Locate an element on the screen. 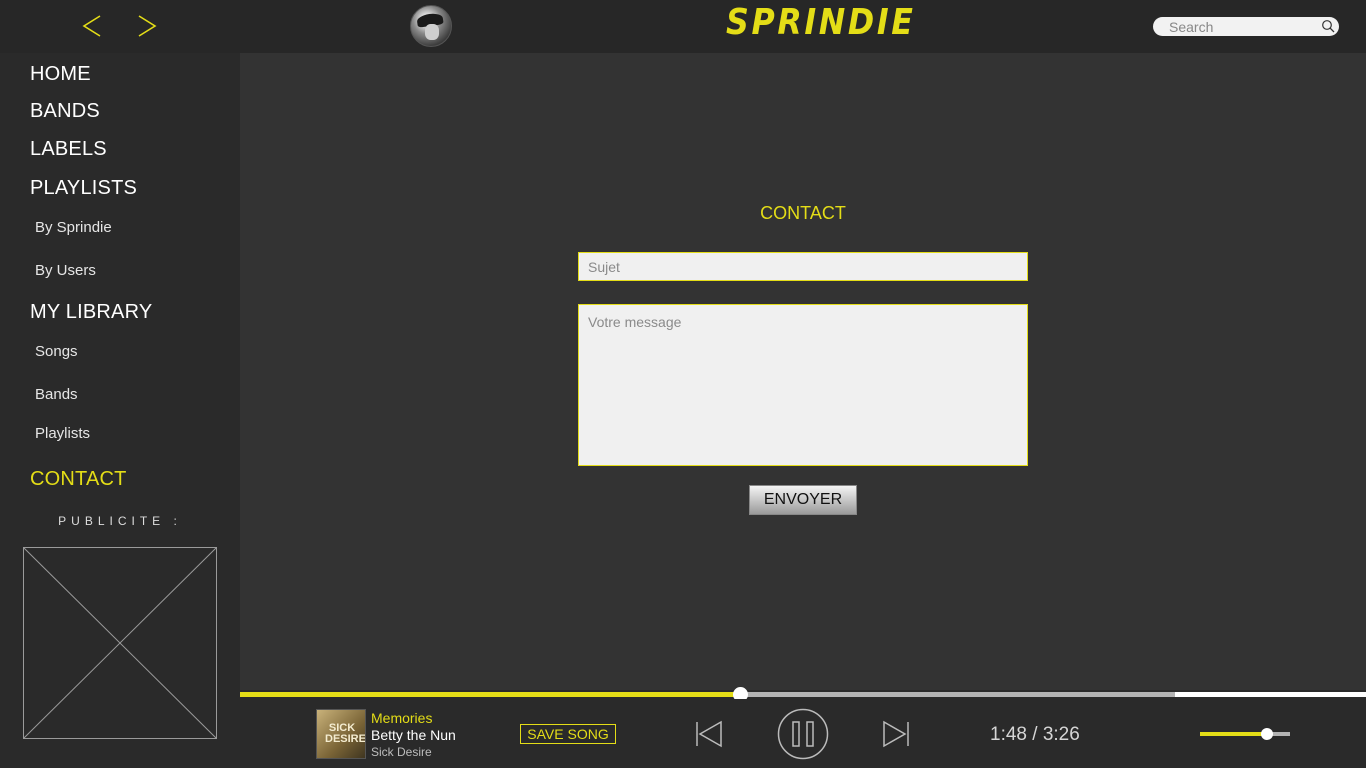  volume-handle is located at coordinates (1266, 734).